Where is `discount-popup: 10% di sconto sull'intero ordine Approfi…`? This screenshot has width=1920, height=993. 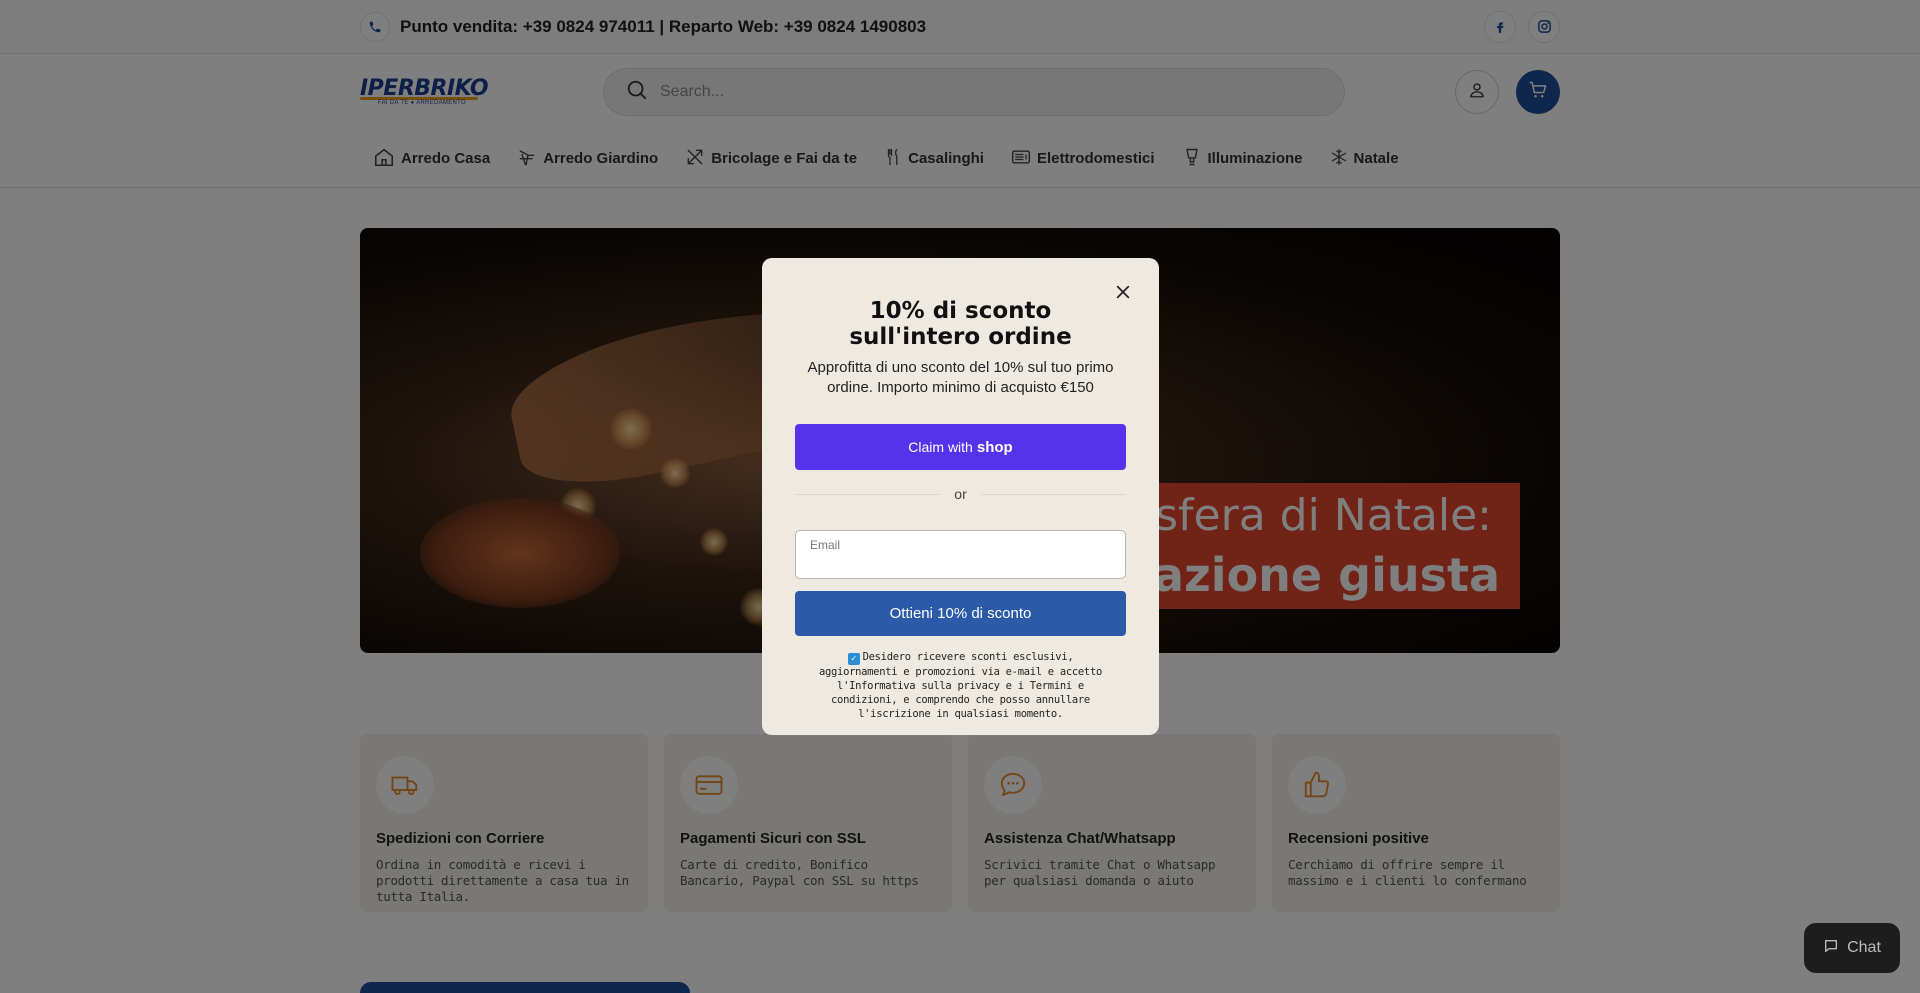
discount-popup: 10% di sconto sull'intero ordine Approfi… is located at coordinates (960, 496).